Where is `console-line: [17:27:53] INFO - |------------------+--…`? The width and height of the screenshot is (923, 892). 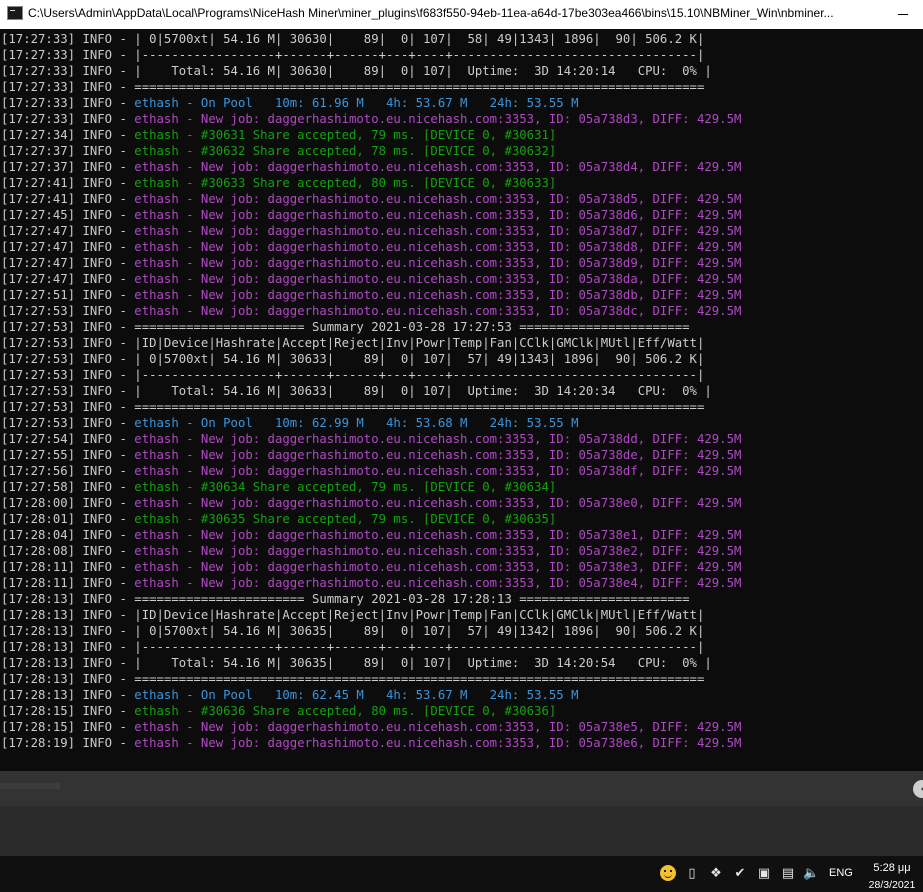 console-line: [17:27:53] INFO - |------------------+--… is located at coordinates (353, 375).